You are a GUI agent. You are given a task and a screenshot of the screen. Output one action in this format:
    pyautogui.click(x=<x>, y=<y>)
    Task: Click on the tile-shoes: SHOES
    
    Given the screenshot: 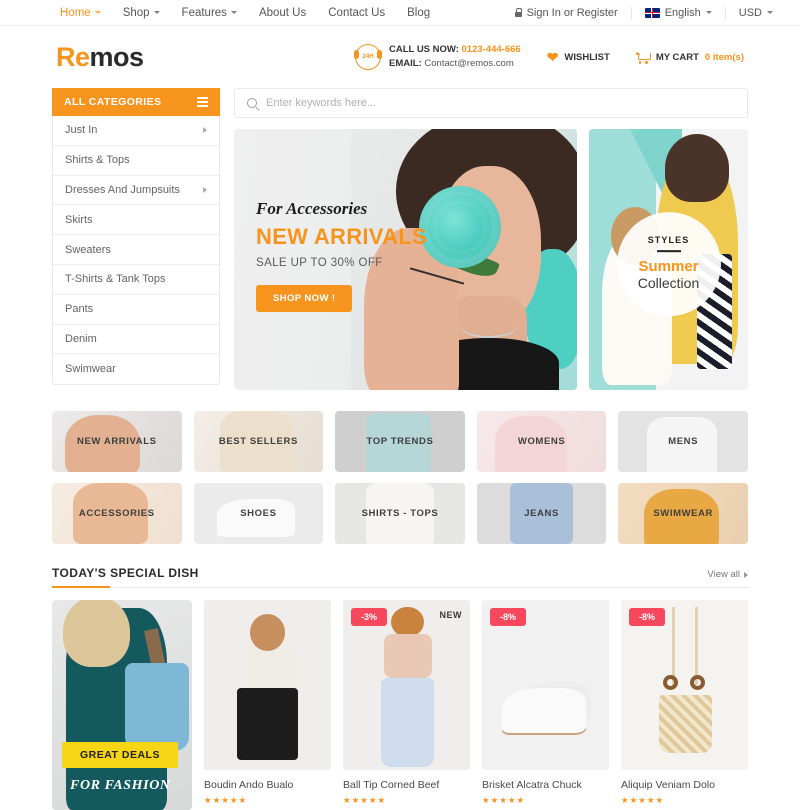 What is the action you would take?
    pyautogui.click(x=258, y=513)
    